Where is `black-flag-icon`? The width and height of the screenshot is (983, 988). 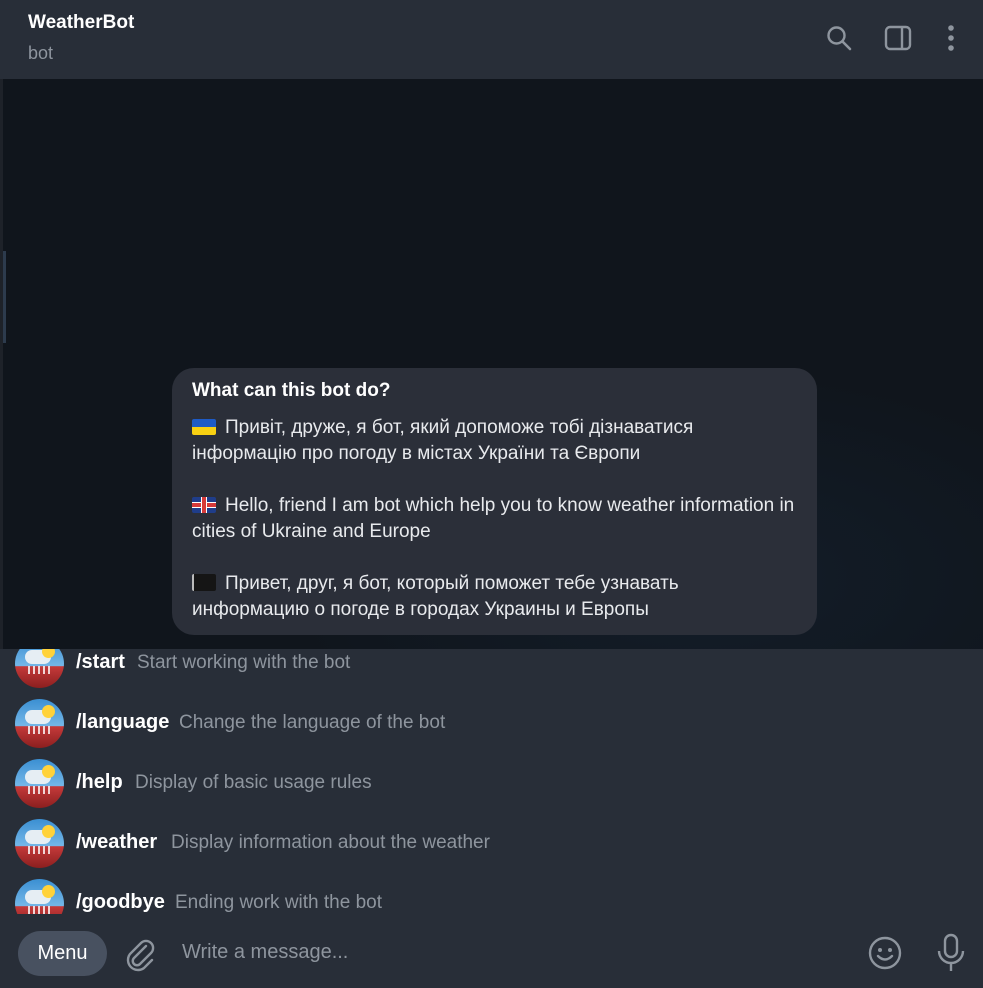 black-flag-icon is located at coordinates (204, 582).